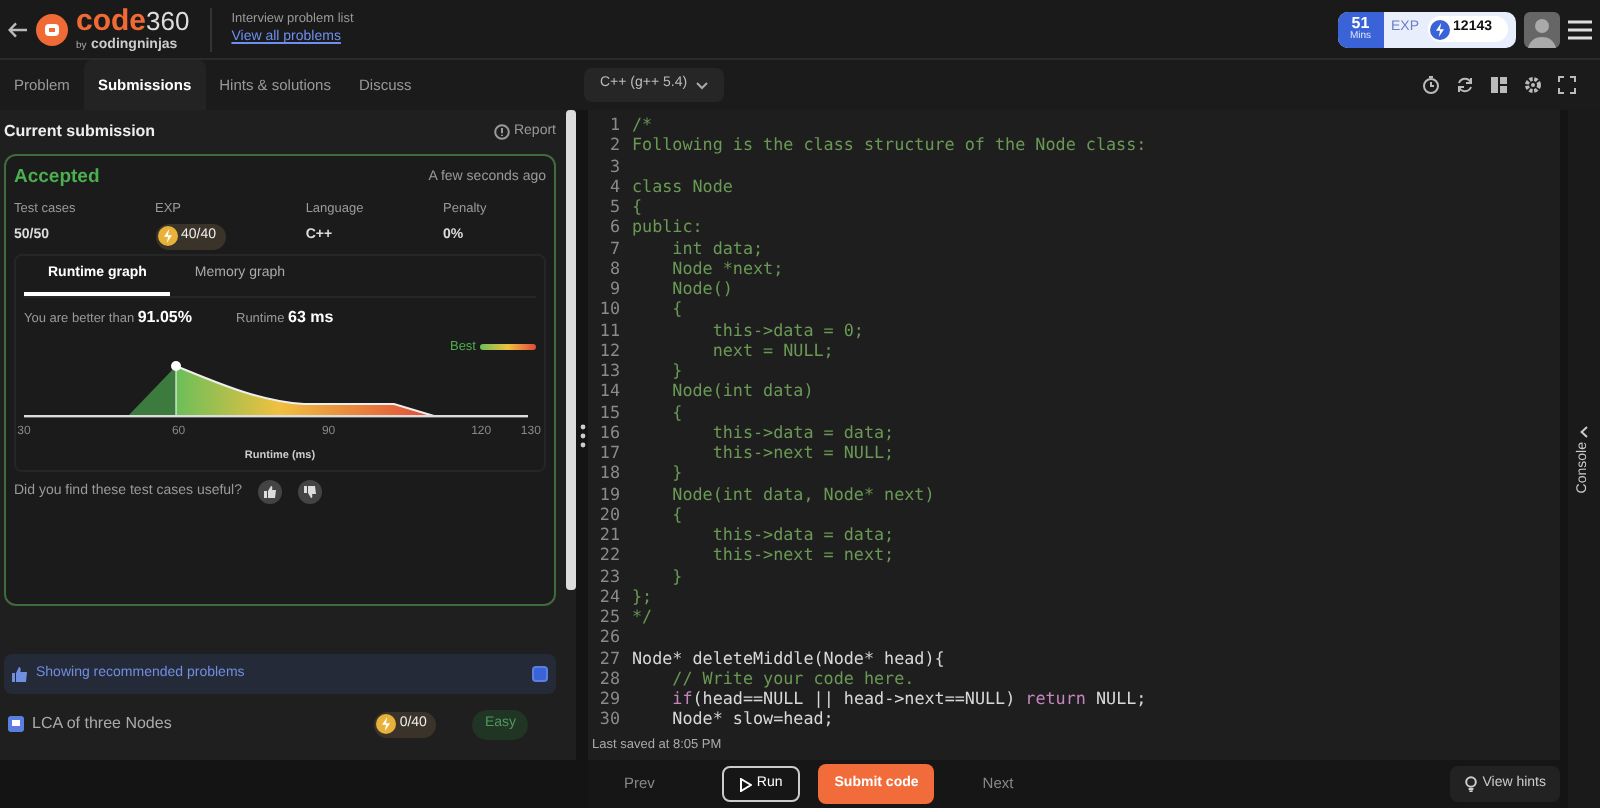 This screenshot has height=808, width=1600. What do you see at coordinates (1431, 85) in the screenshot?
I see `timer-icon` at bounding box center [1431, 85].